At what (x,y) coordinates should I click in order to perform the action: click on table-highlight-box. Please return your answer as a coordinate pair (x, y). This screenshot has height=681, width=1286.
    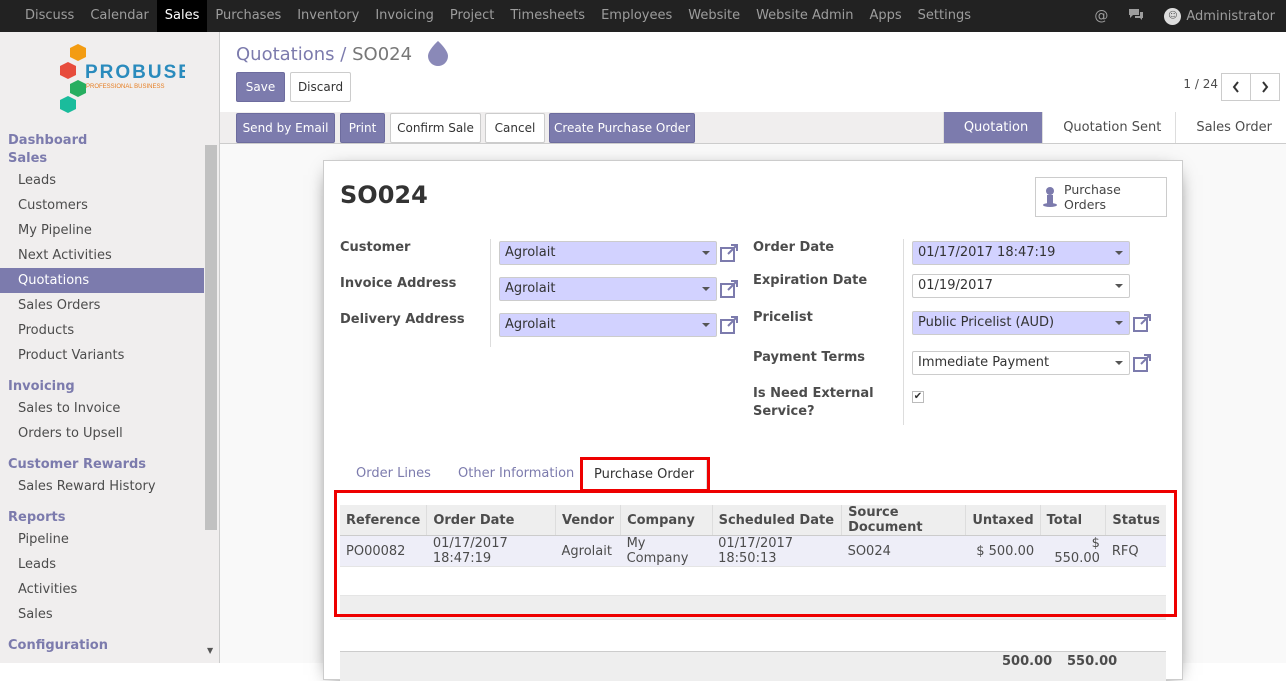
    Looking at the image, I should click on (755, 553).